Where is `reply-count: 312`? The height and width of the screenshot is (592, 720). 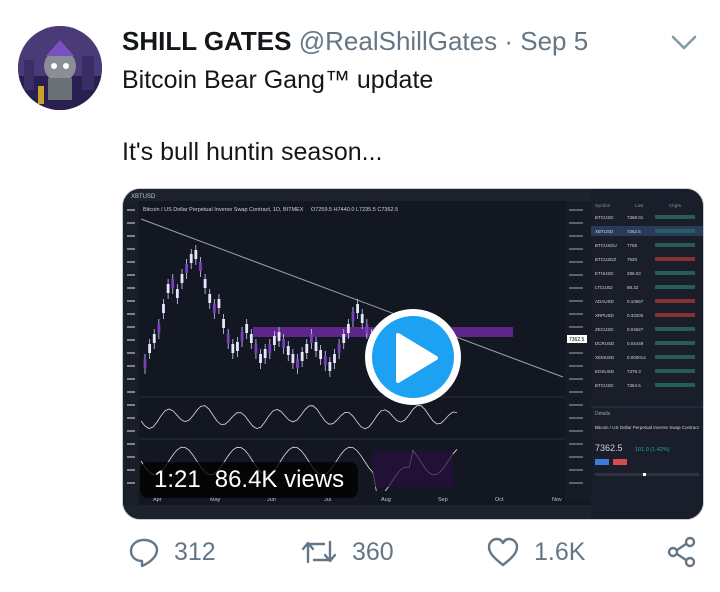
reply-count: 312 is located at coordinates (195, 551).